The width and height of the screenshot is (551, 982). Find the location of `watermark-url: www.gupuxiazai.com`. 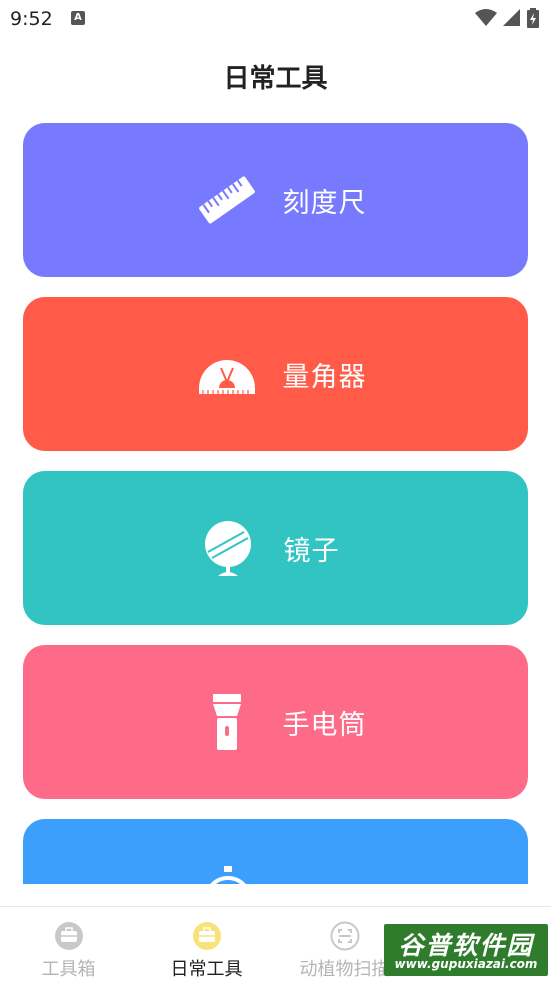

watermark-url: www.gupuxiazai.com is located at coordinates (466, 964).